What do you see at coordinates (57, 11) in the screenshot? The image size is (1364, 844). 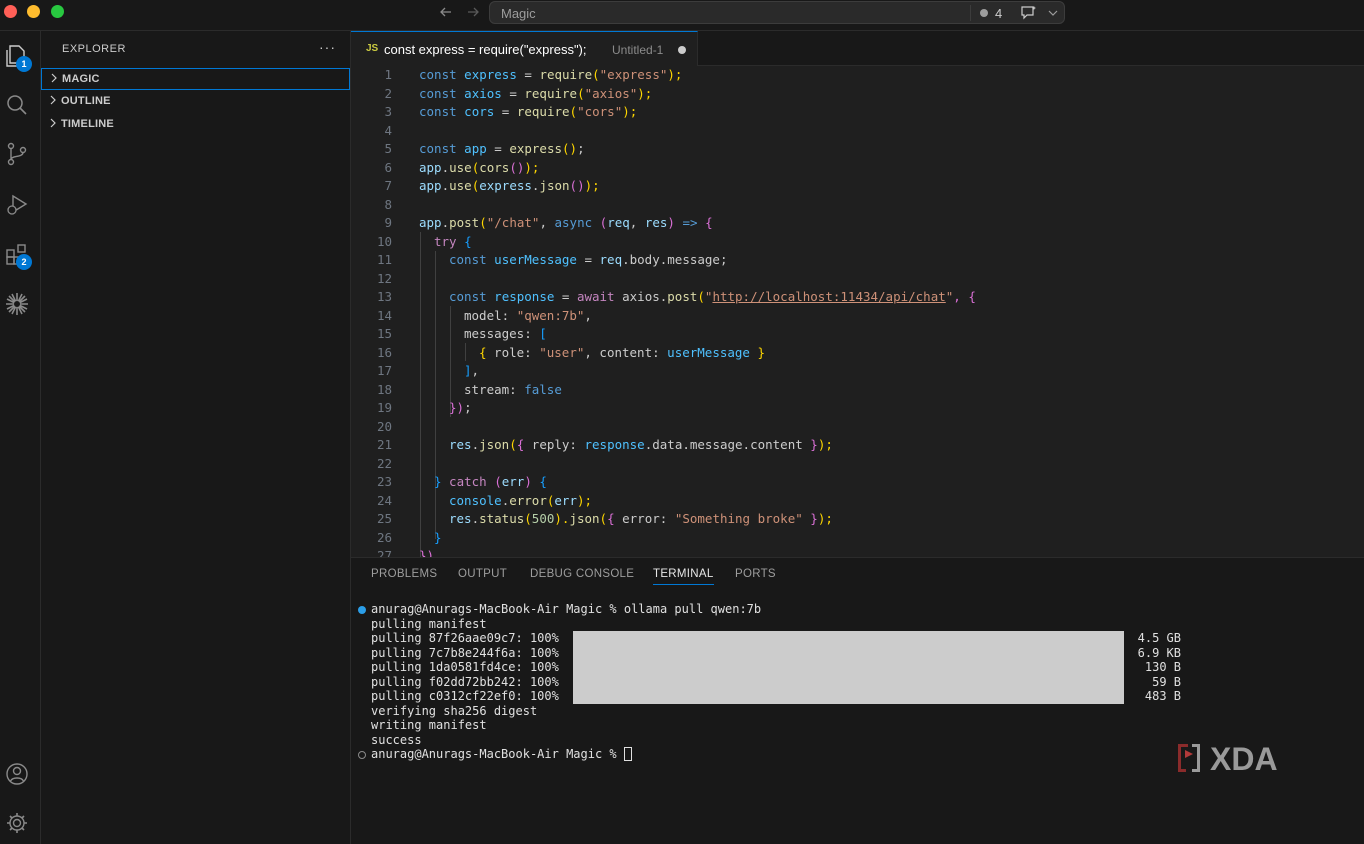 I see `maximize-window-button` at bounding box center [57, 11].